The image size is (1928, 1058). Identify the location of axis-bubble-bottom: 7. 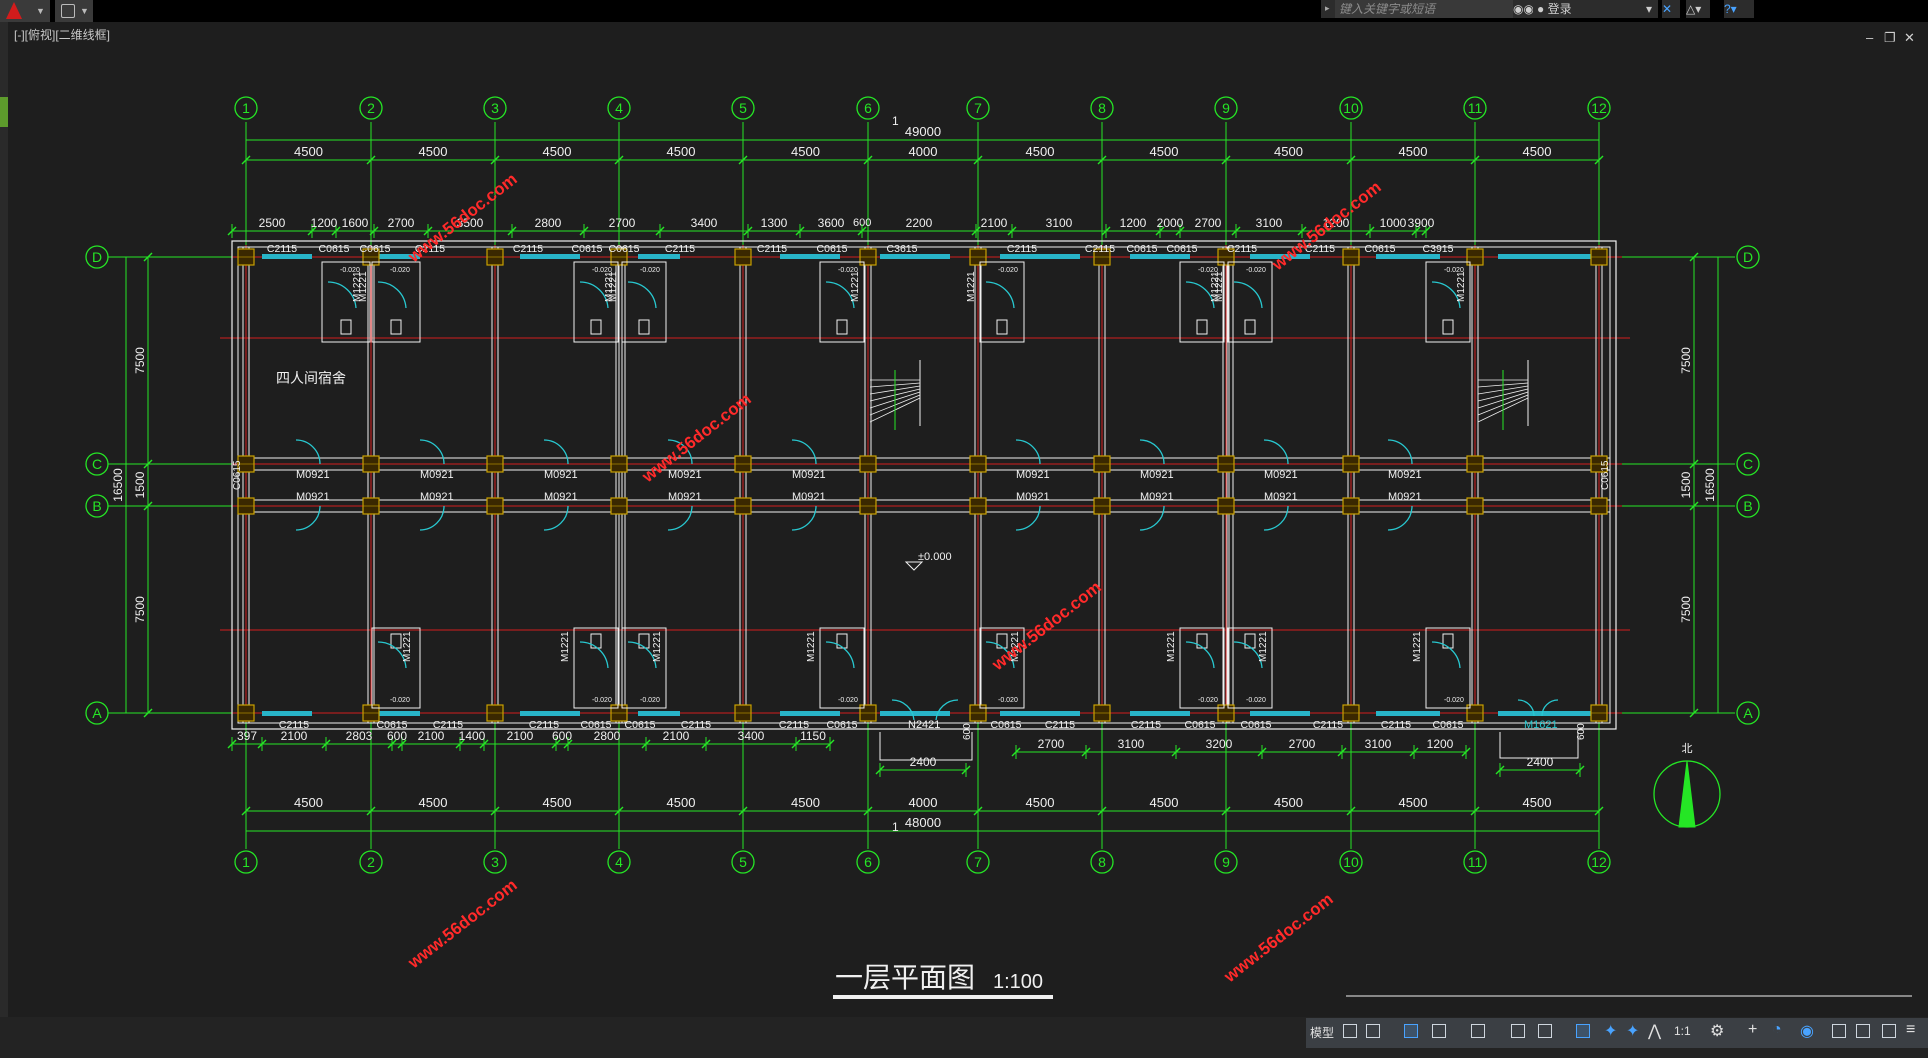
(978, 862).